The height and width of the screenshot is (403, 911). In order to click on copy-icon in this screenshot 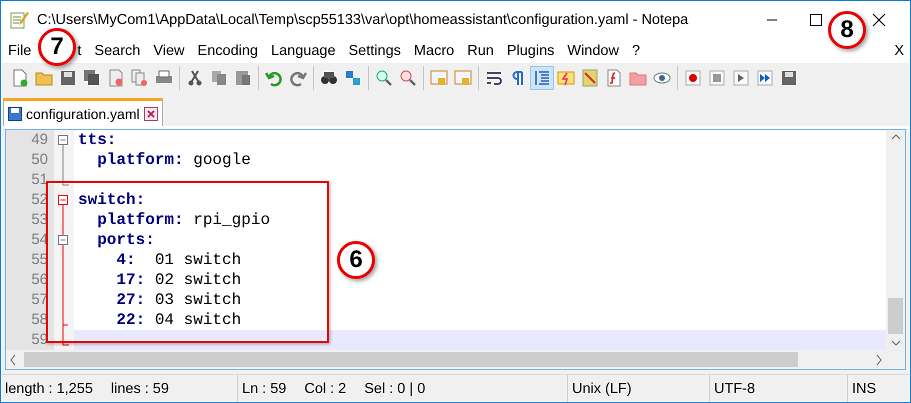, I will do `click(219, 78)`.